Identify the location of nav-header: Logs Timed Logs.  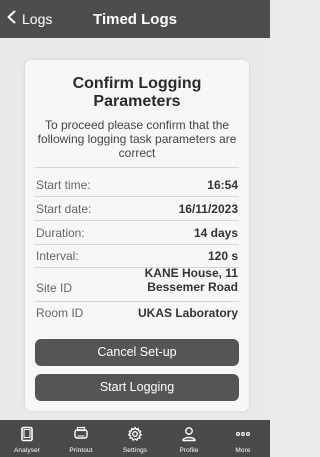
(135, 19).